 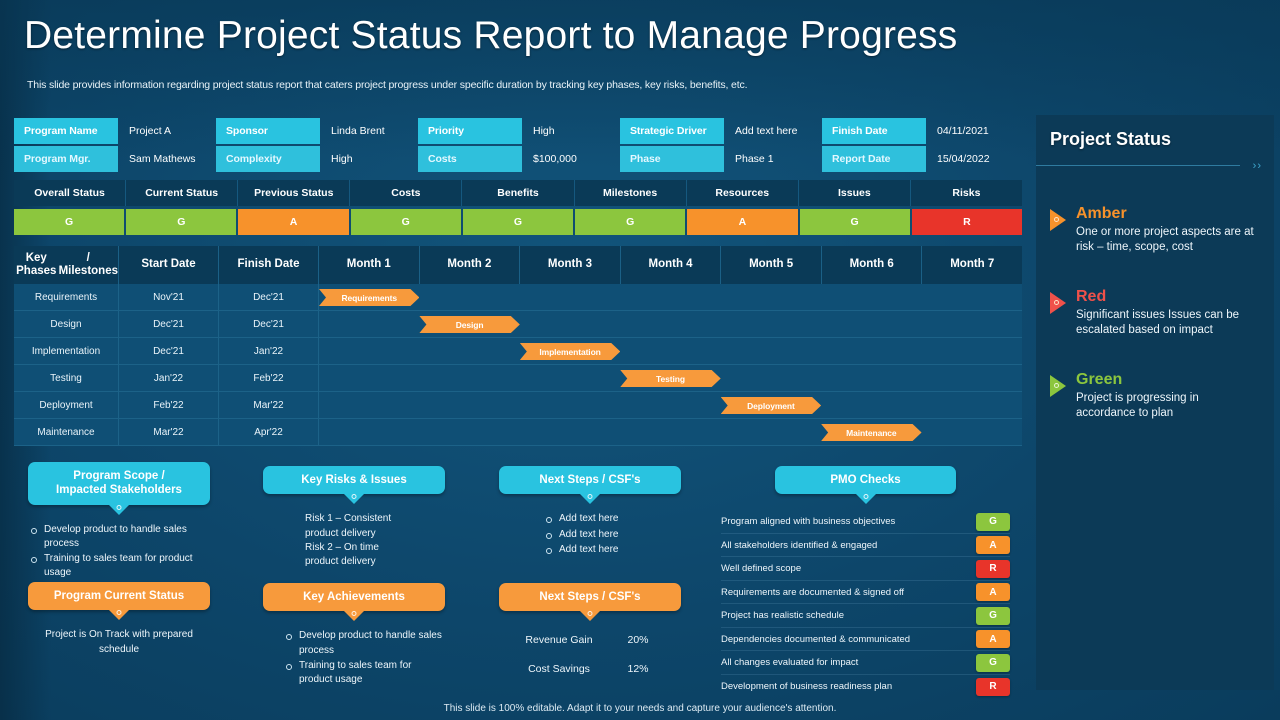 What do you see at coordinates (470, 131) in the screenshot?
I see `info-label-row1-2: Priority` at bounding box center [470, 131].